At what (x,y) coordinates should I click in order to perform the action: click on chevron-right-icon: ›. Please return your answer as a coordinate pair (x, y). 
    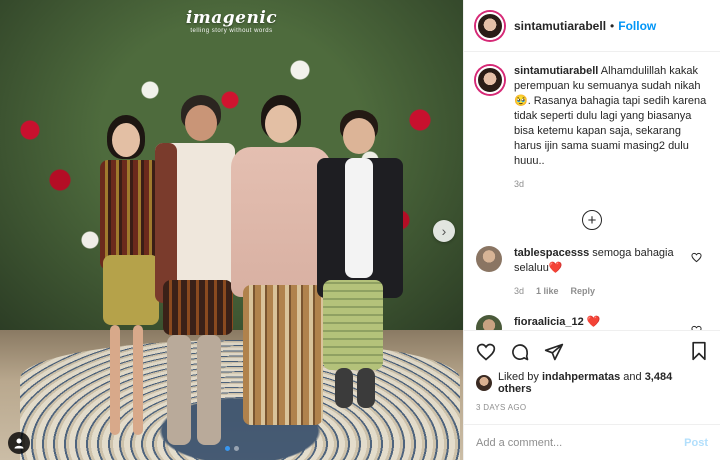
    Looking at the image, I should click on (444, 231).